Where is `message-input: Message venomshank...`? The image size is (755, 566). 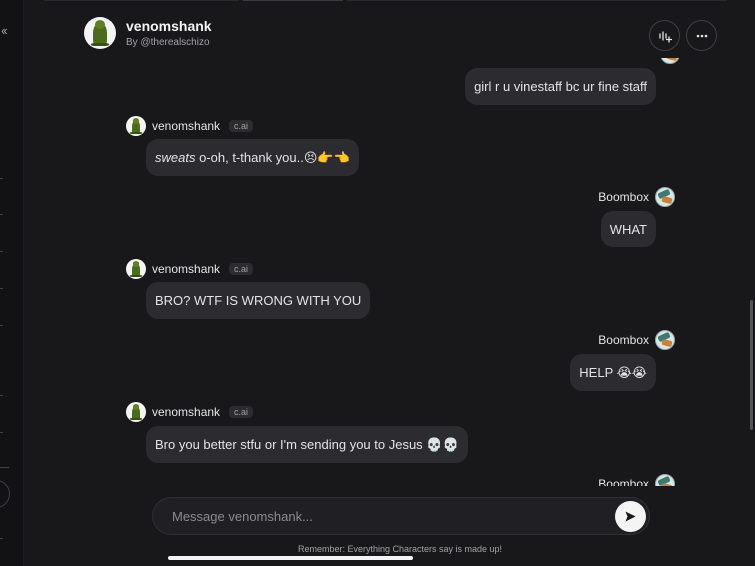 message-input: Message venomshank... is located at coordinates (242, 516).